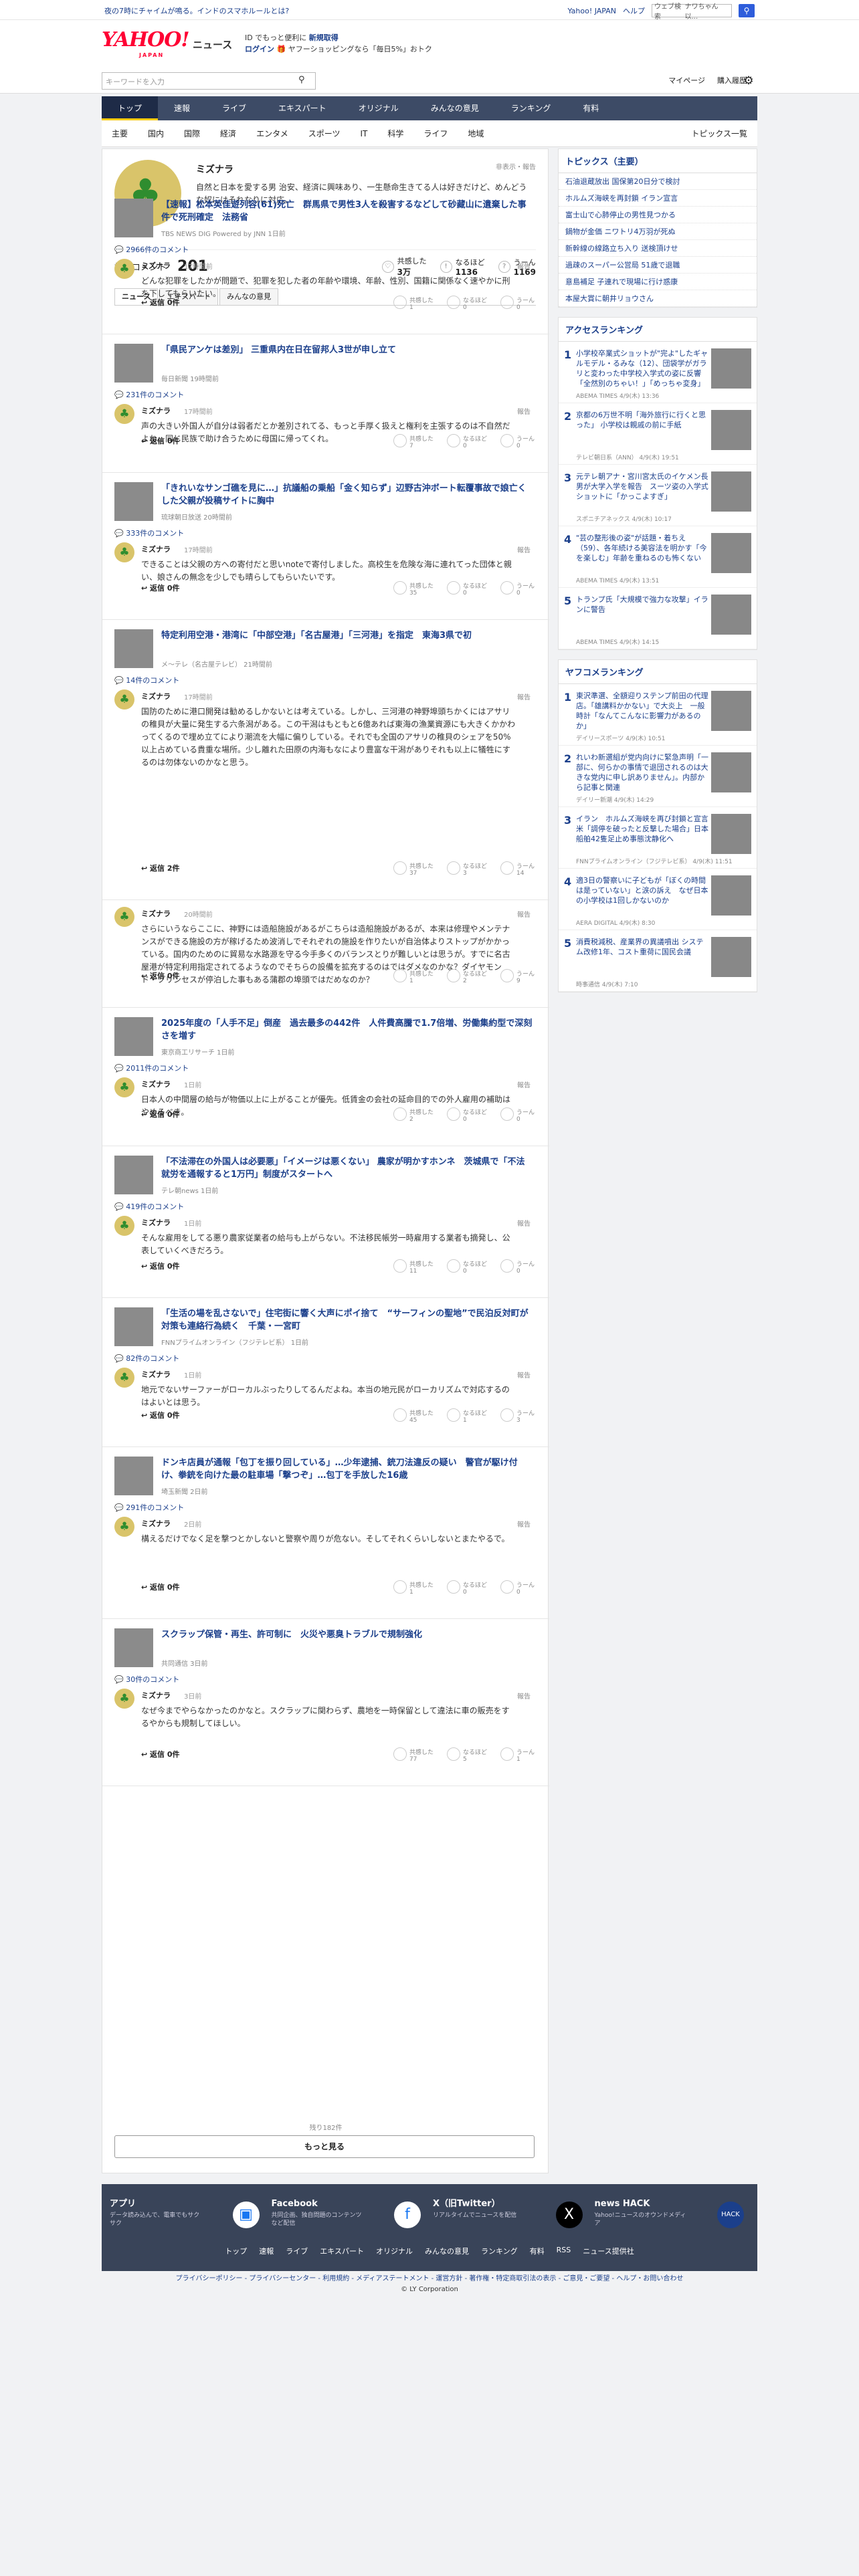 The width and height of the screenshot is (859, 2576). What do you see at coordinates (395, 133) in the screenshot?
I see `snav-science: 科学` at bounding box center [395, 133].